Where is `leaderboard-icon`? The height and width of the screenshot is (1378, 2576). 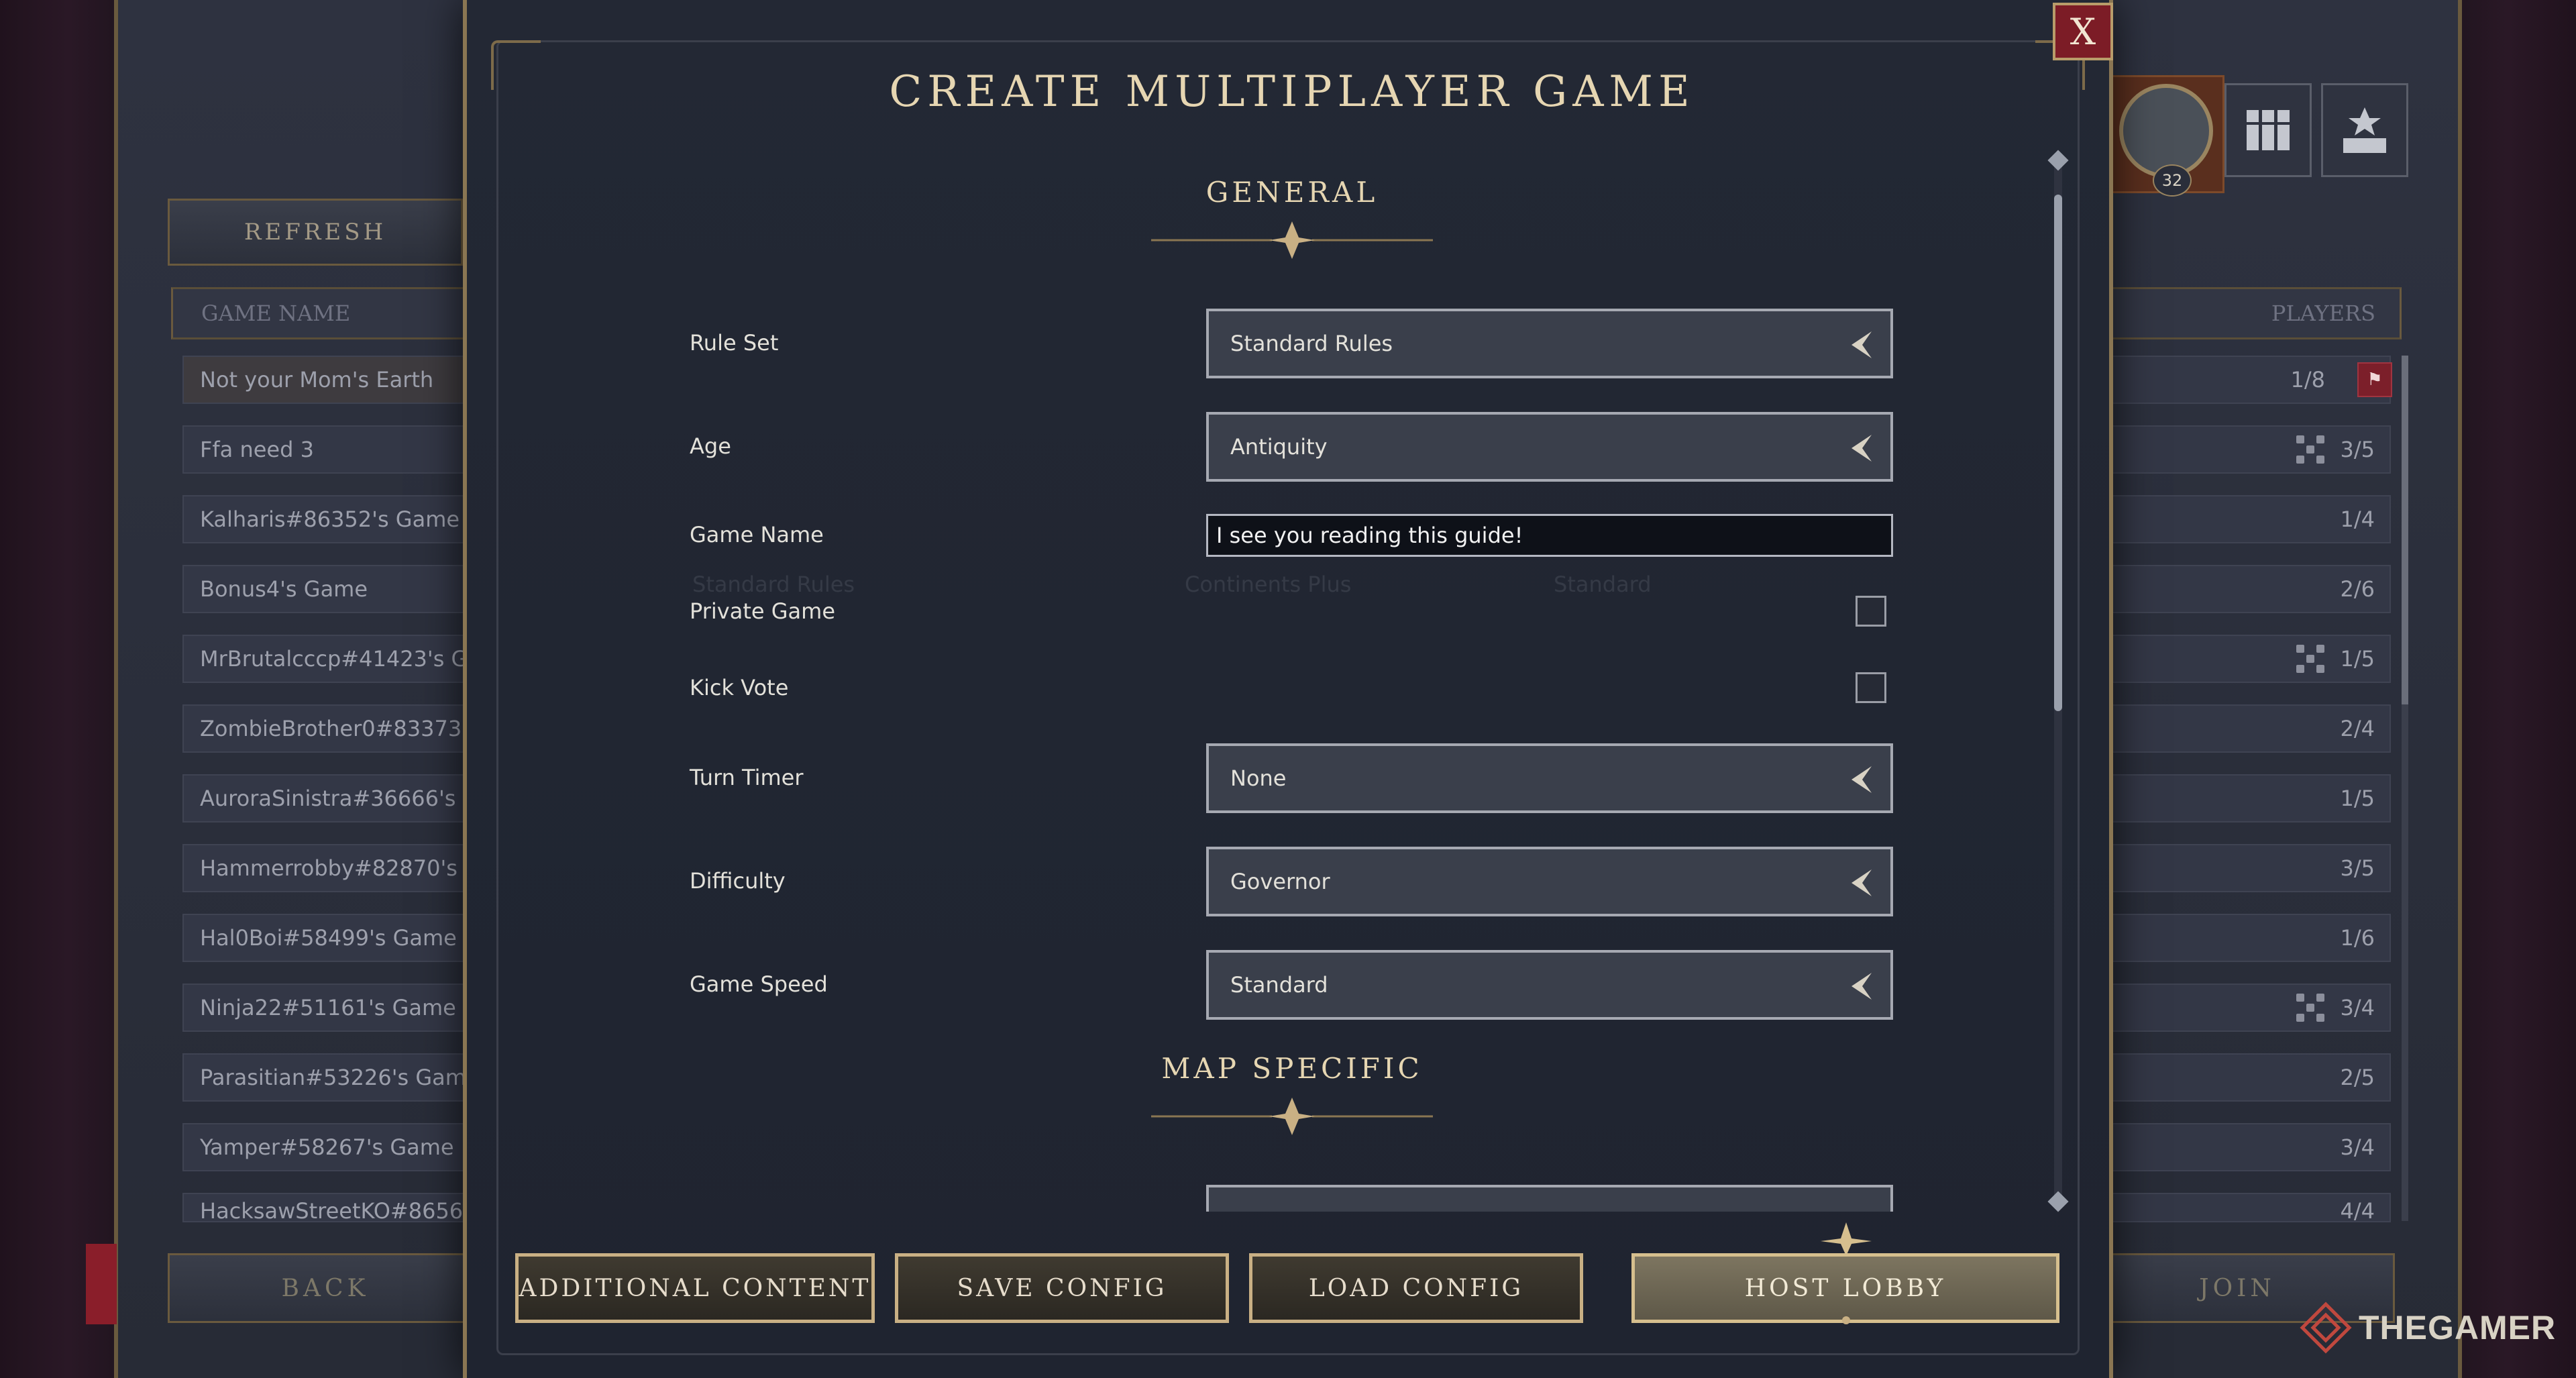
leaderboard-icon is located at coordinates (2364, 130).